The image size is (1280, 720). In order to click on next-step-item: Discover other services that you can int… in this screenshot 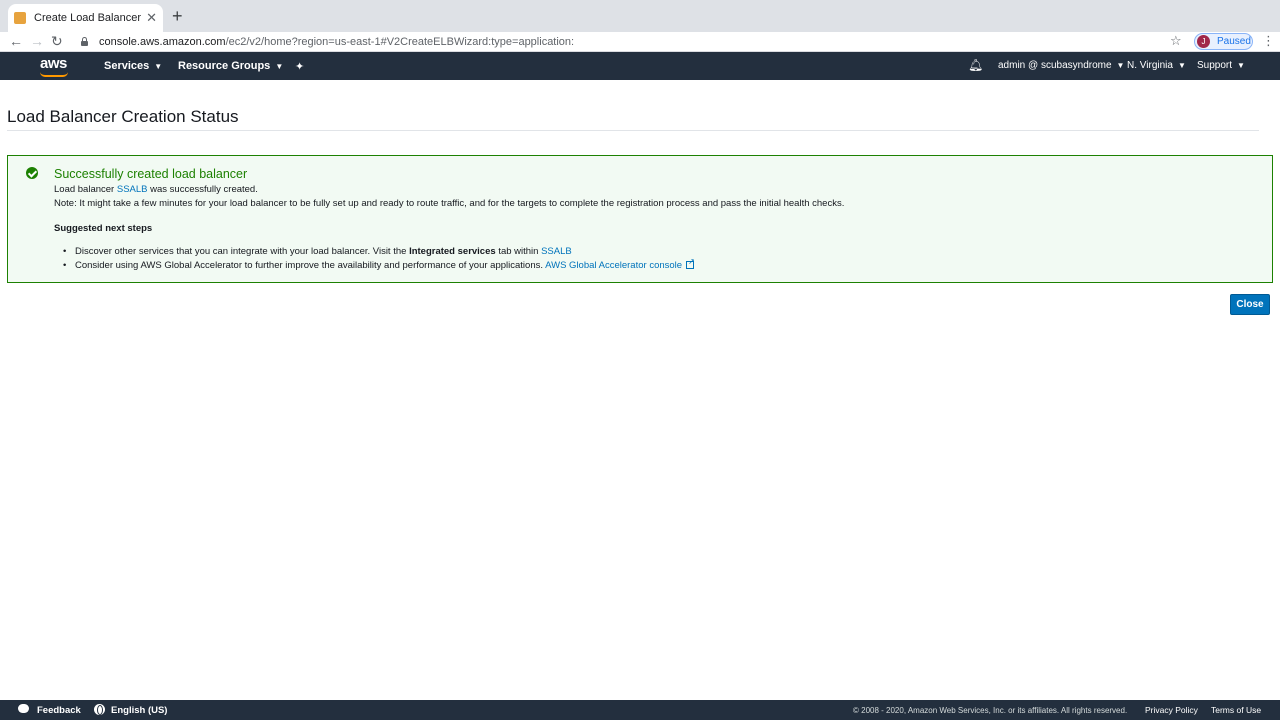, I will do `click(317, 251)`.